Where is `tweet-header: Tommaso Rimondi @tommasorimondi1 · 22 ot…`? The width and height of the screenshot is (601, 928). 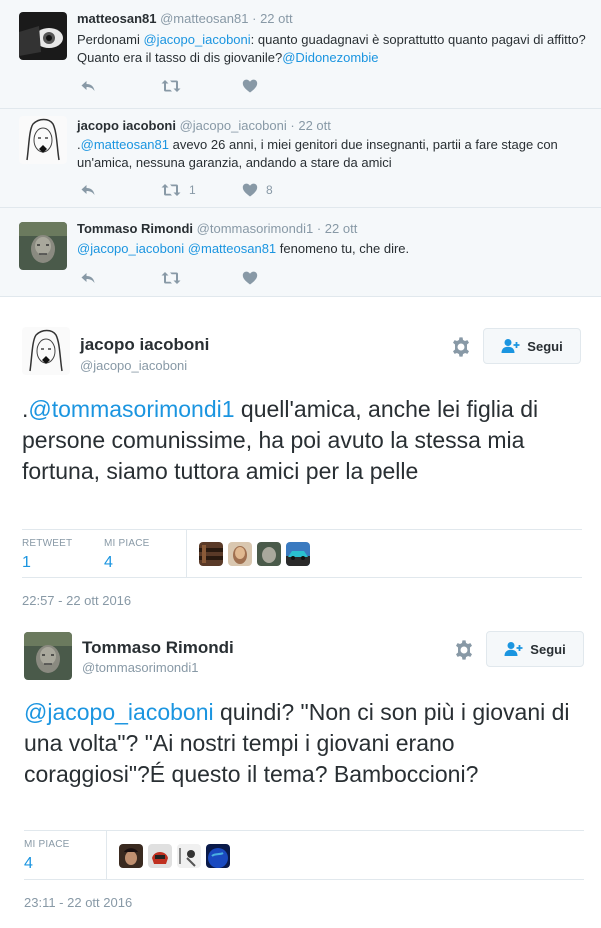 tweet-header: Tommaso Rimondi @tommasorimondi1 · 22 ot… is located at coordinates (217, 228).